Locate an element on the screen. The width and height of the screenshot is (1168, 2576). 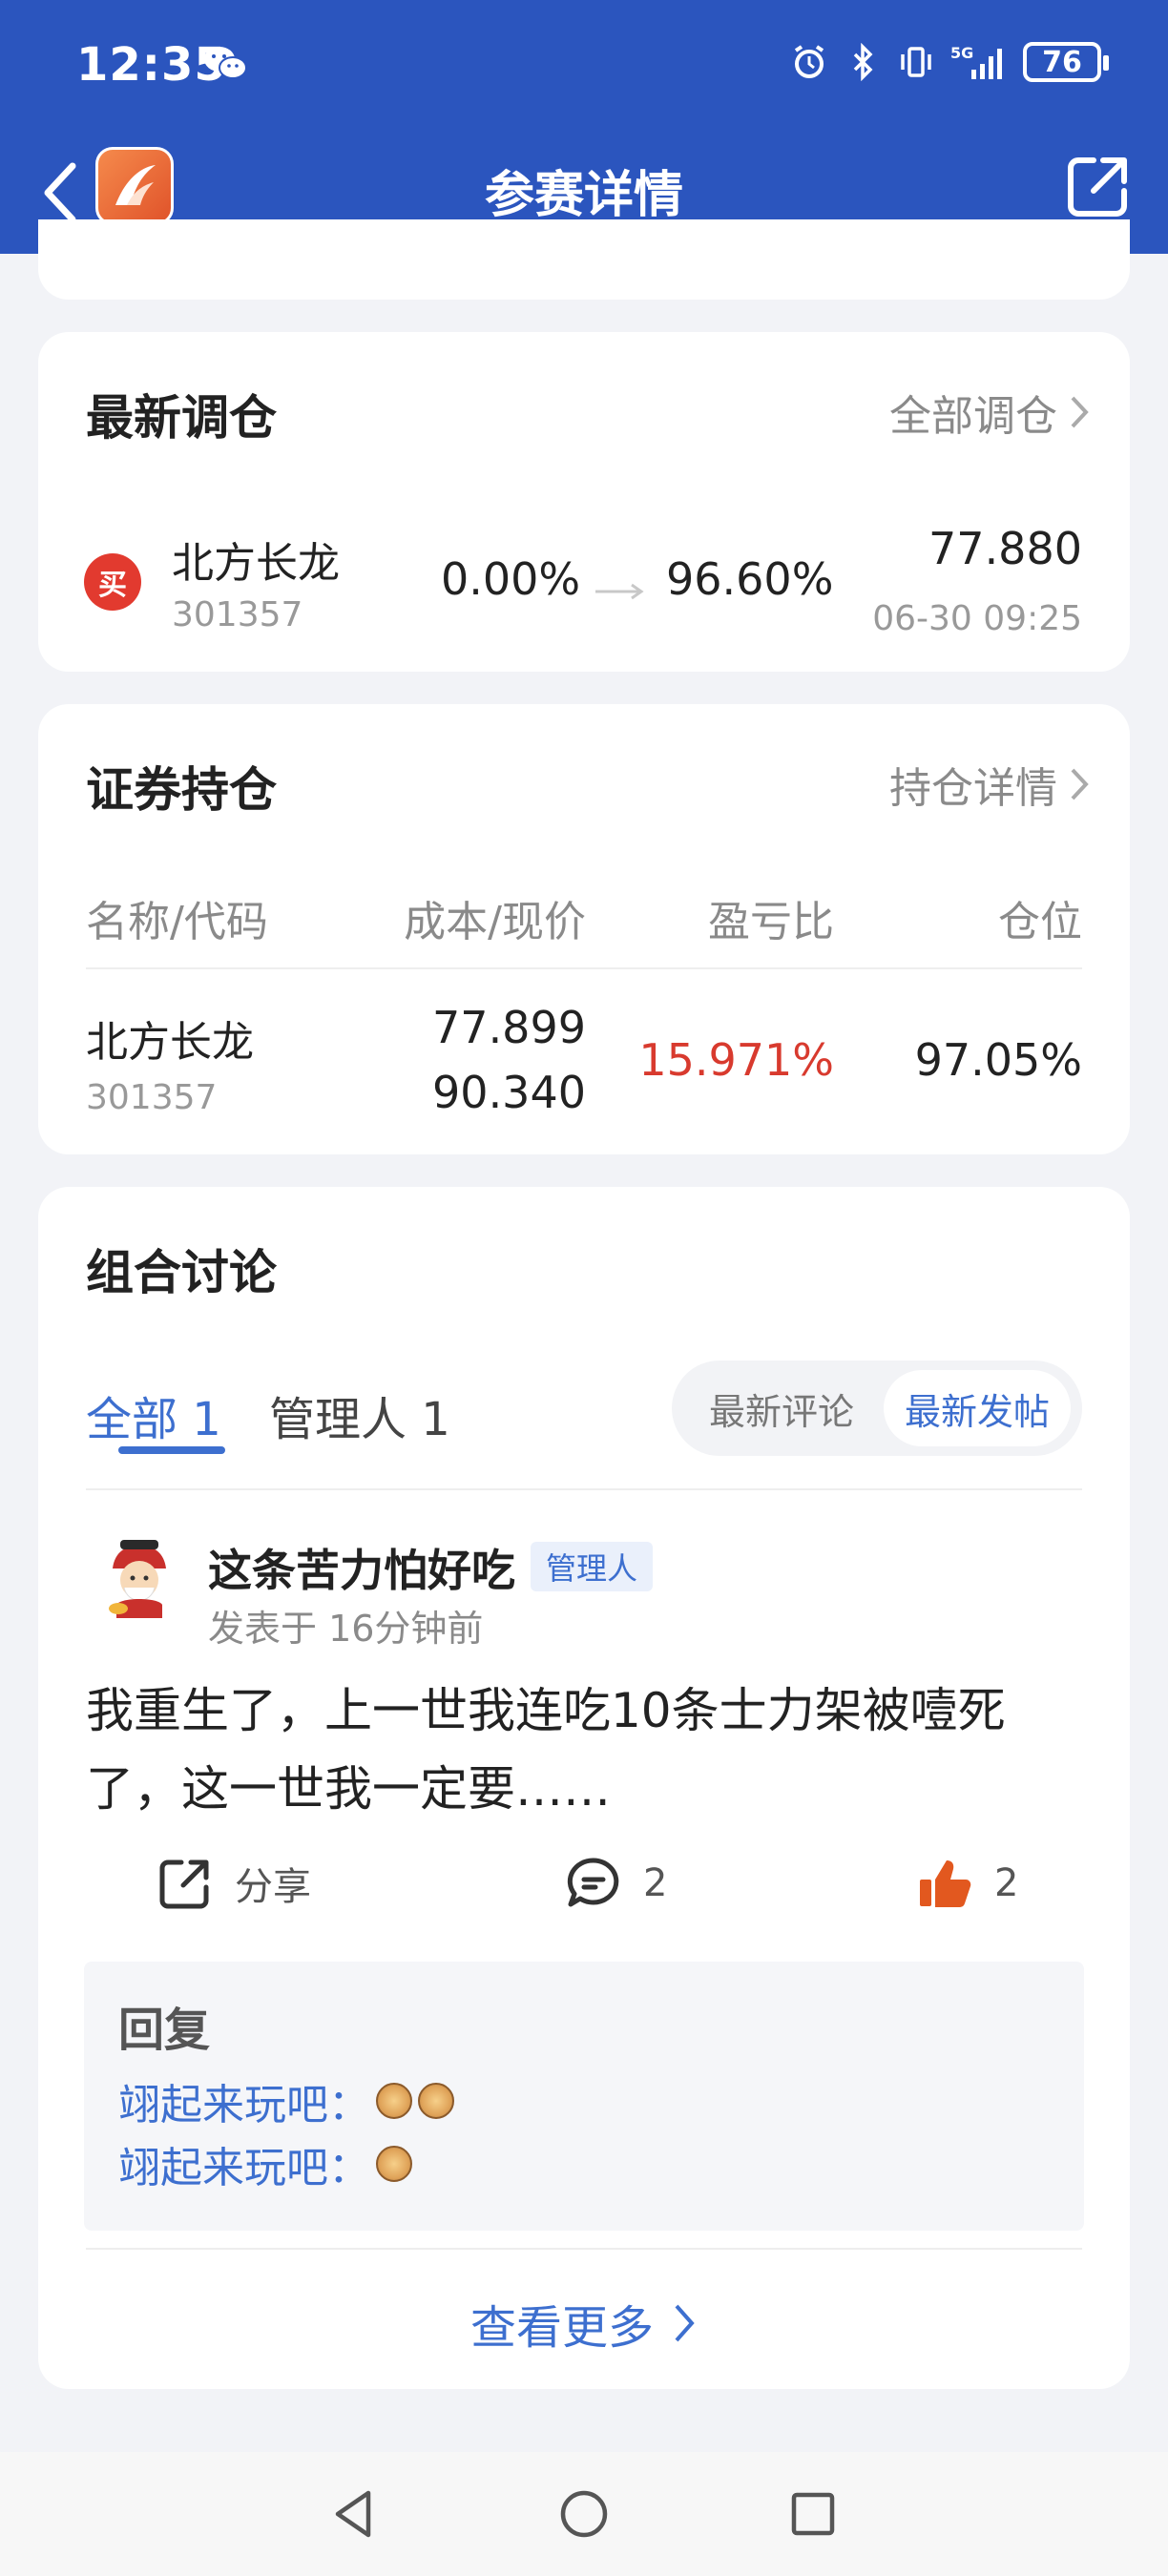
latest-adjust-title: 最新调仓 is located at coordinates (181, 418).